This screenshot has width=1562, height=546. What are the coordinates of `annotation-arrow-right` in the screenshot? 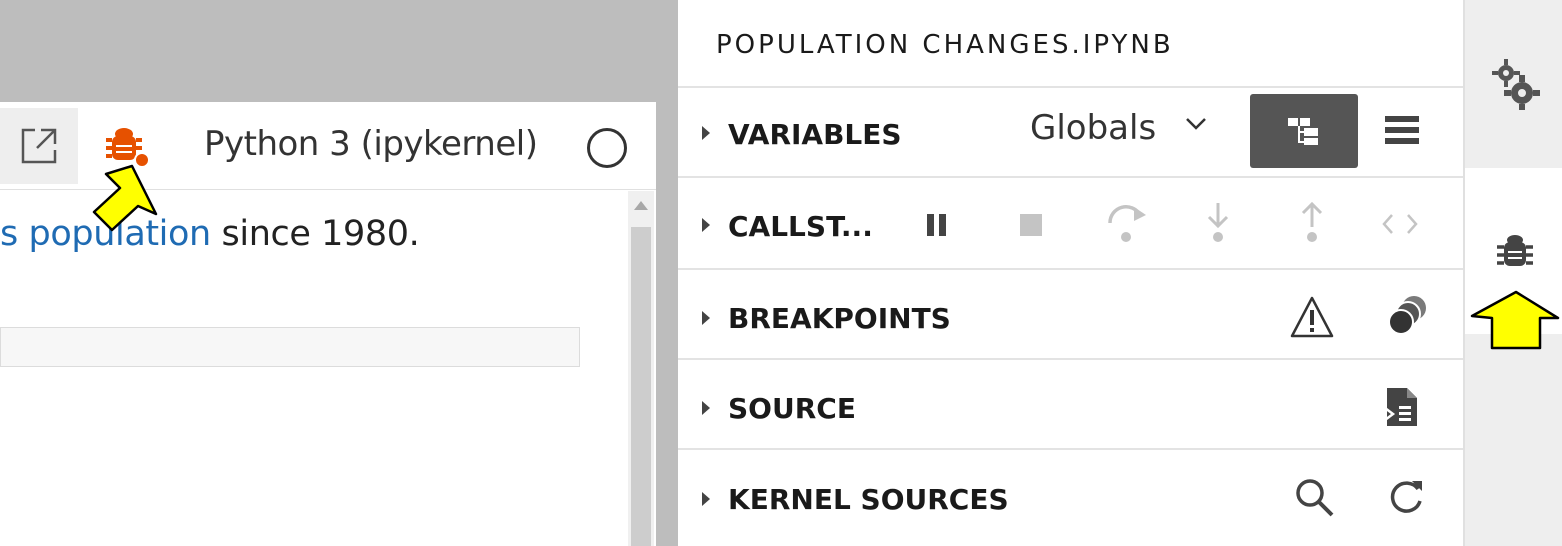 It's located at (1515, 320).